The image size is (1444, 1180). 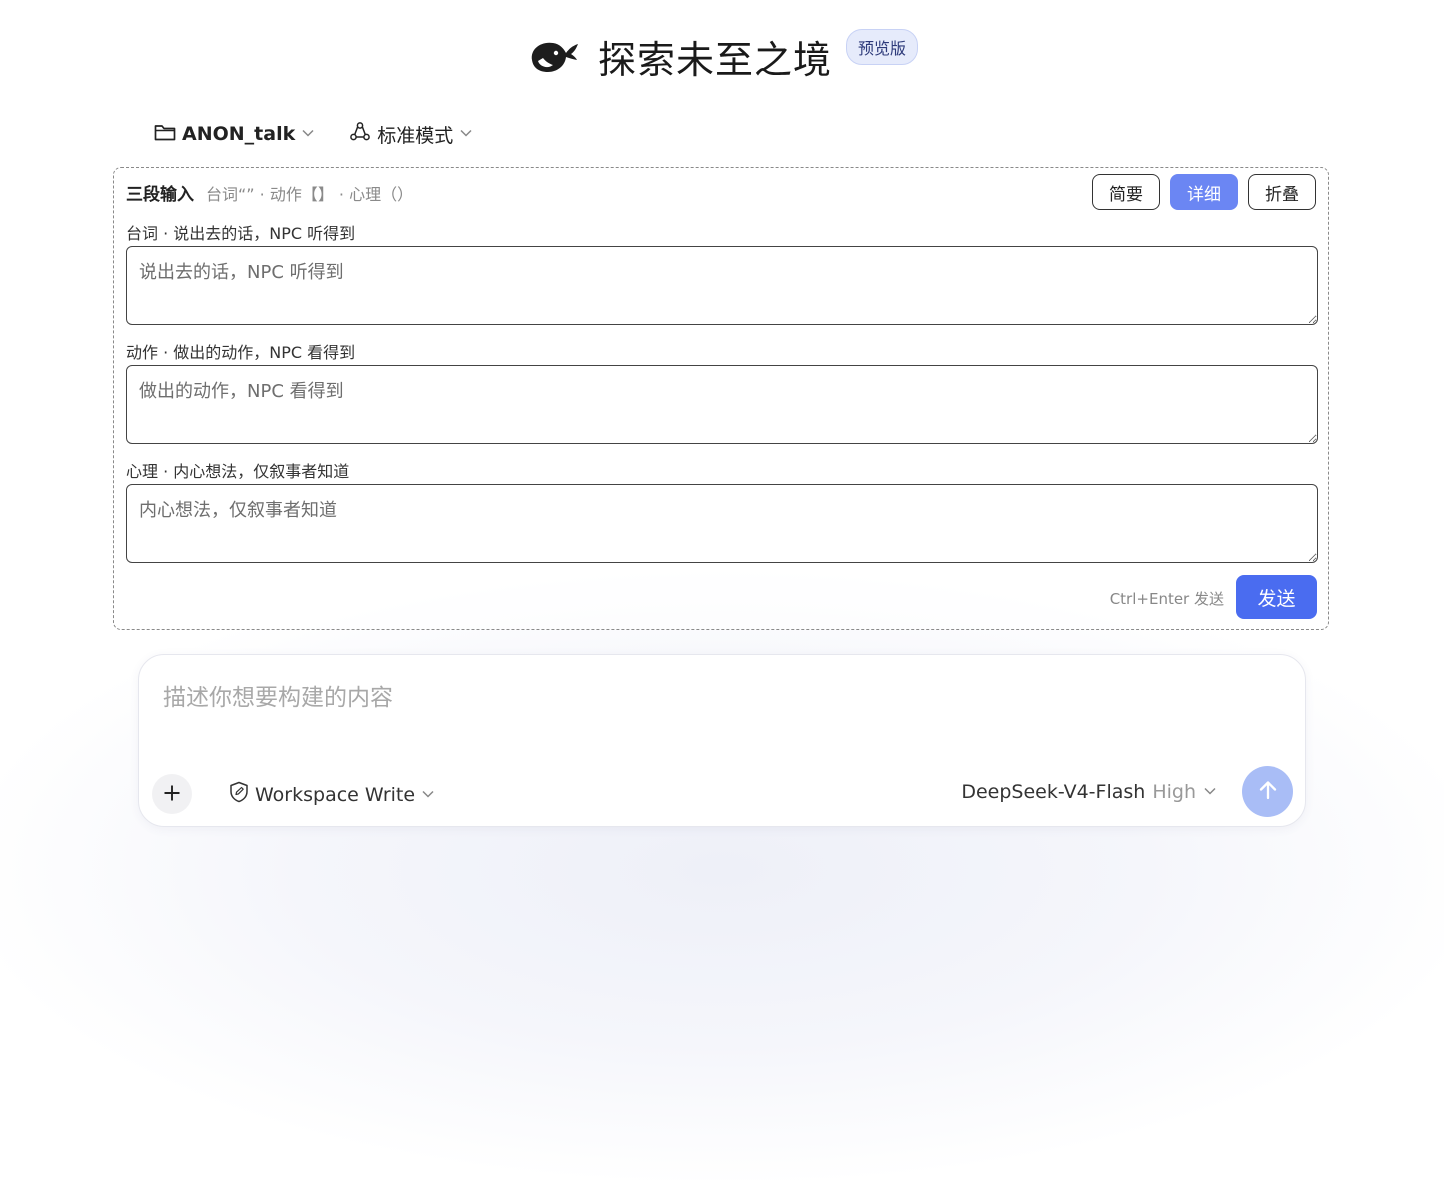 I want to click on panel-title: 三段输入, so click(x=160, y=195).